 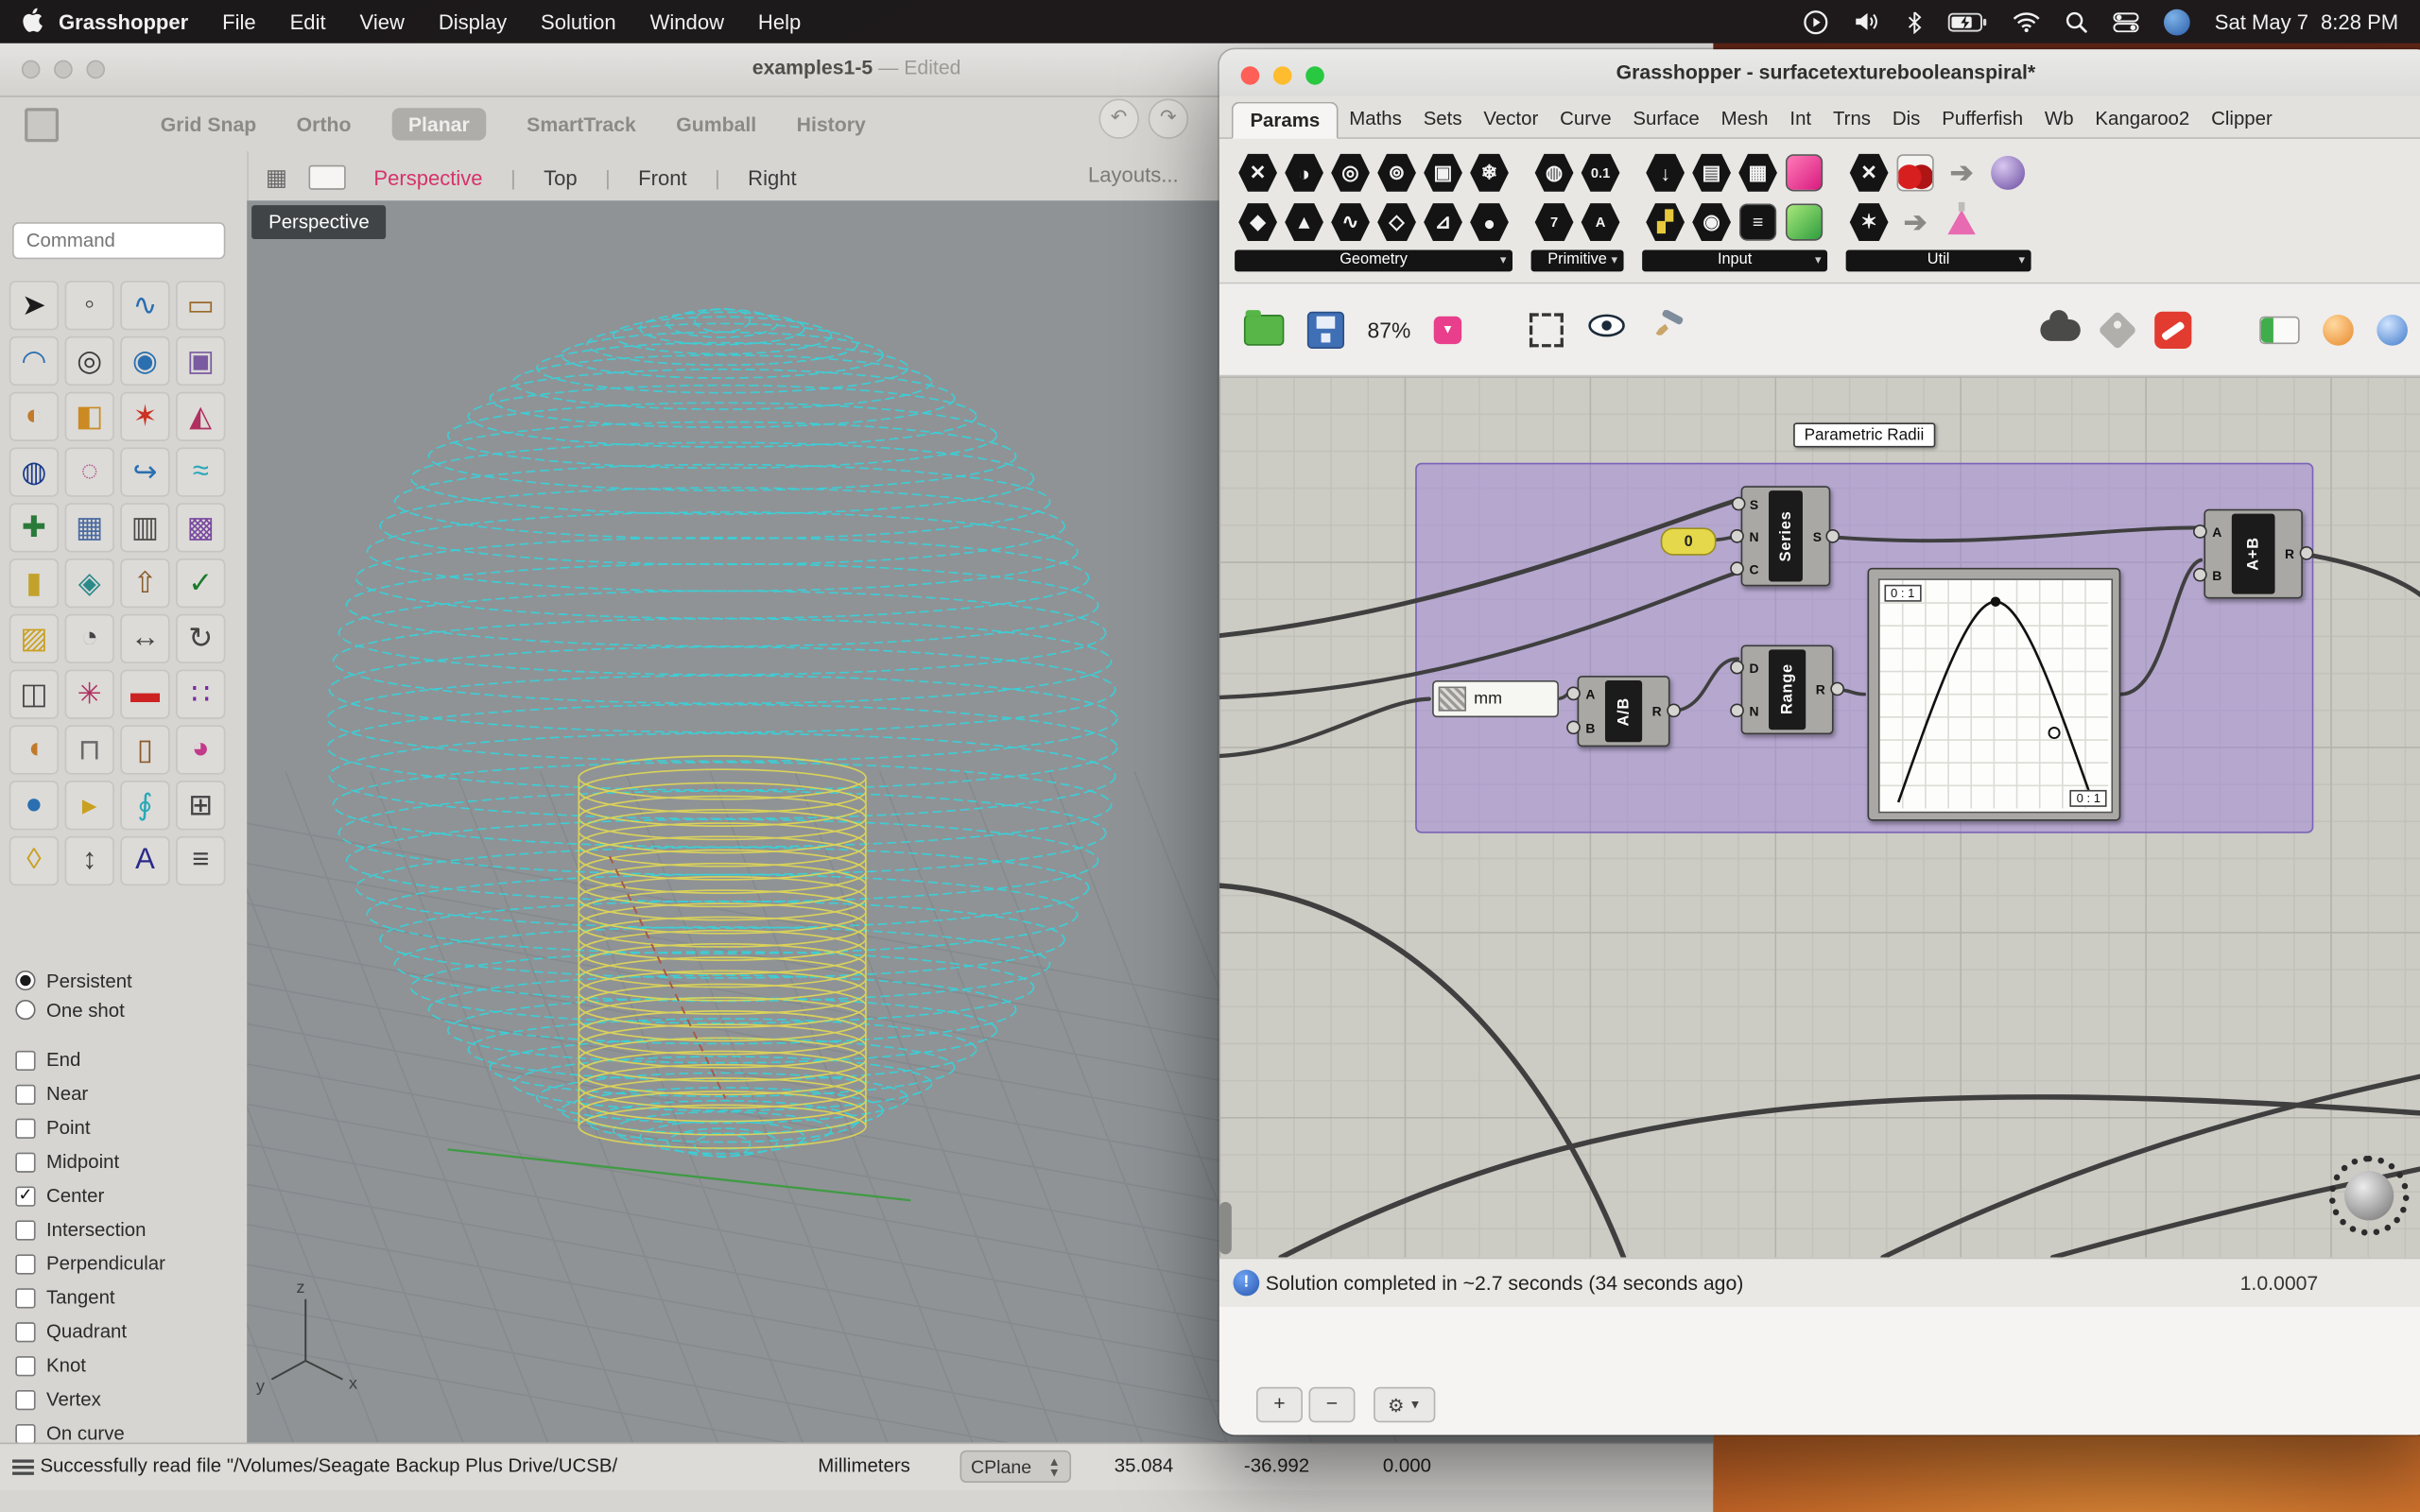 I want to click on boolean-icon: ◍, so click(x=1554, y=172).